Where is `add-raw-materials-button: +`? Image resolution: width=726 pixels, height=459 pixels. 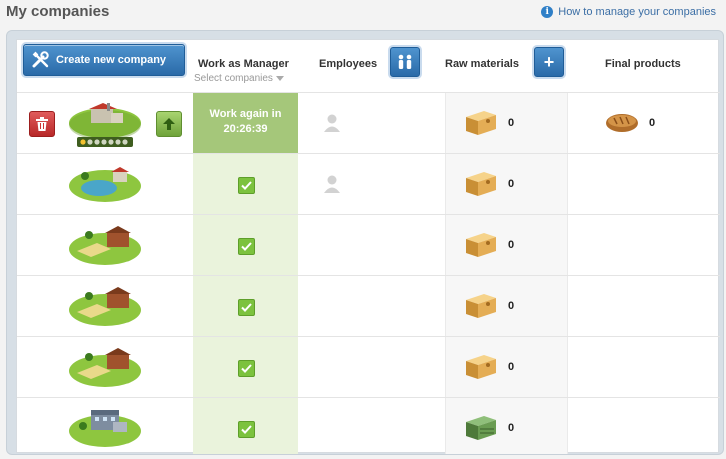 add-raw-materials-button: + is located at coordinates (549, 62).